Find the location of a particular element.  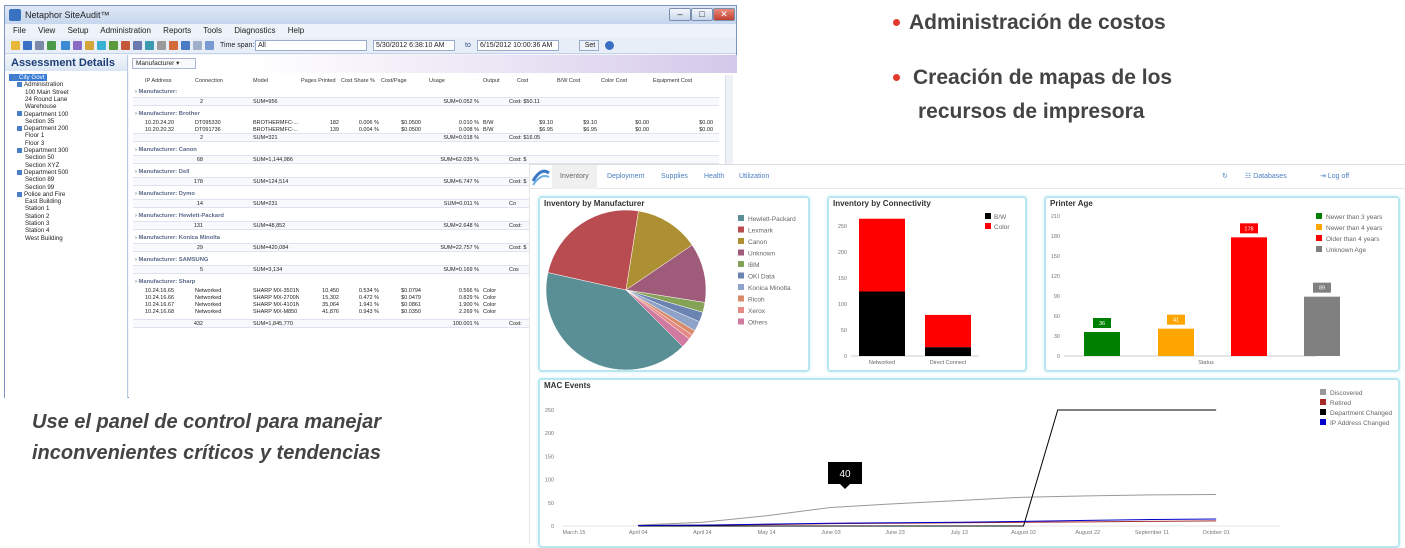

minimize-icon: – is located at coordinates (680, 14).